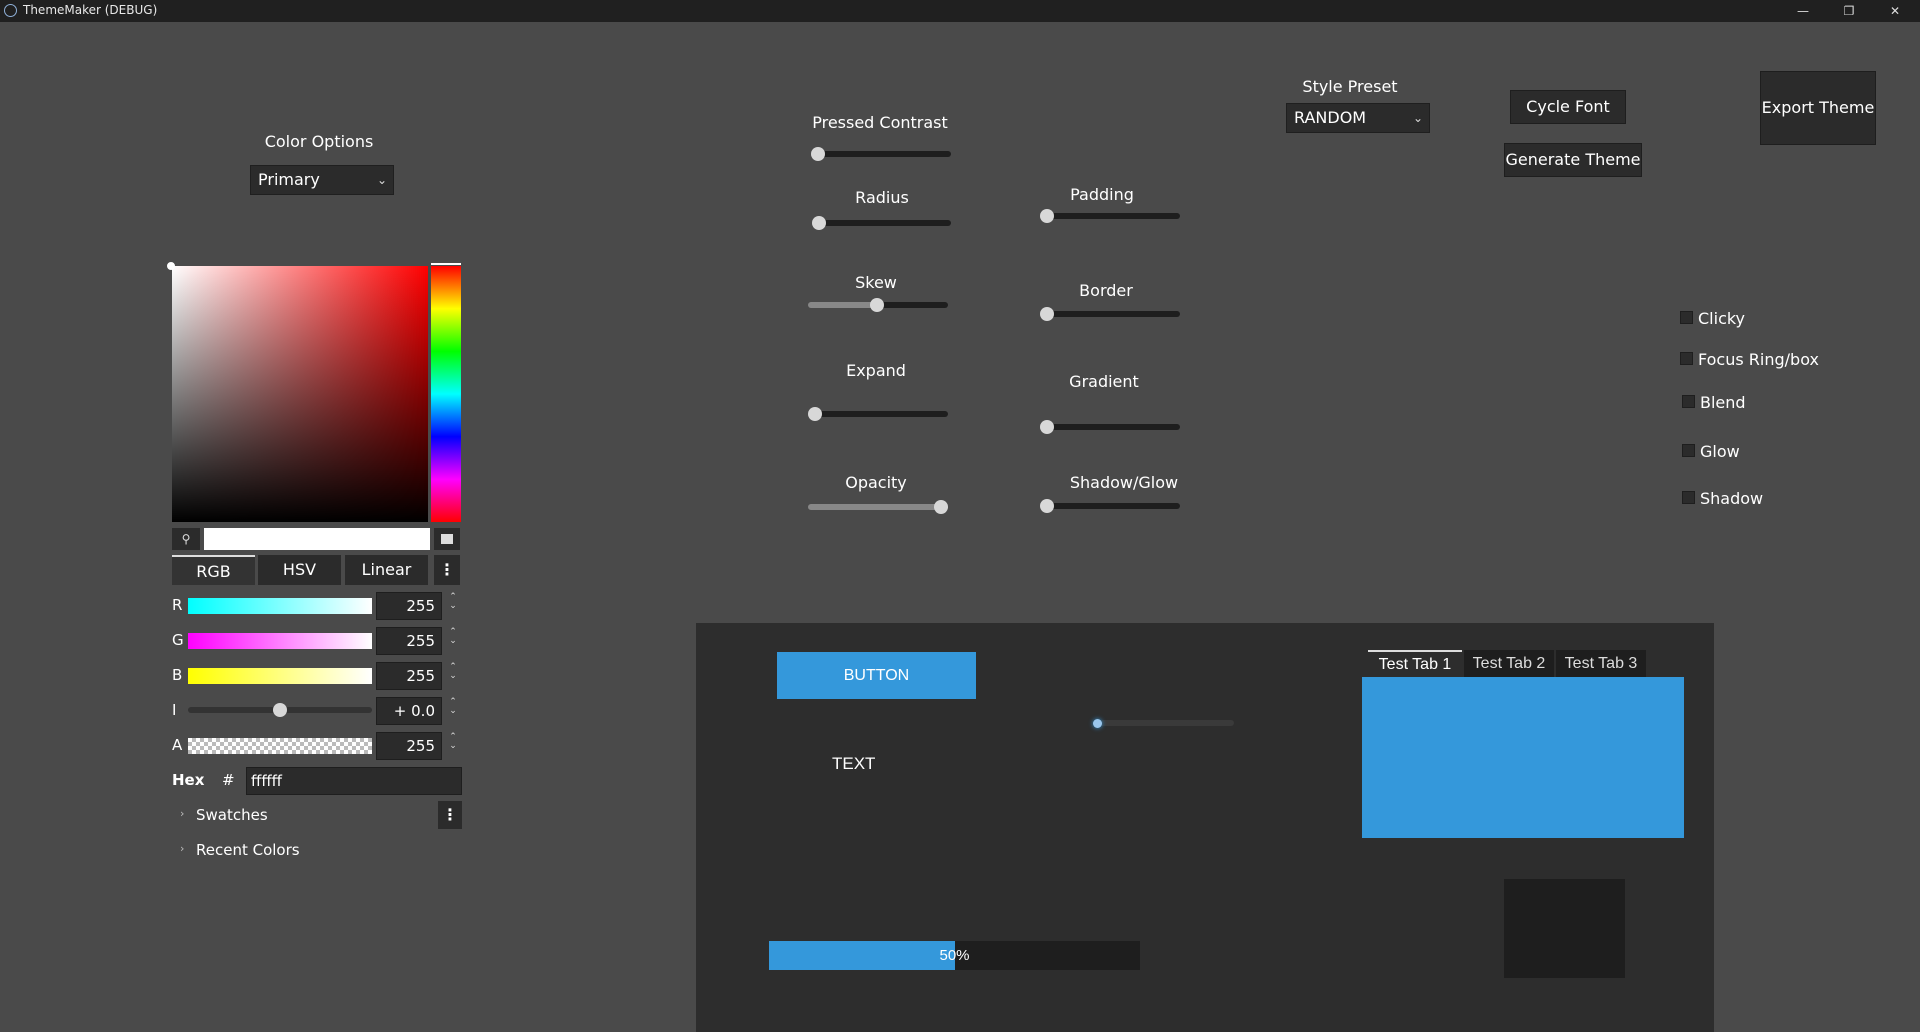  Describe the element at coordinates (1895, 11) in the screenshot. I see `close-button: ✕` at that location.